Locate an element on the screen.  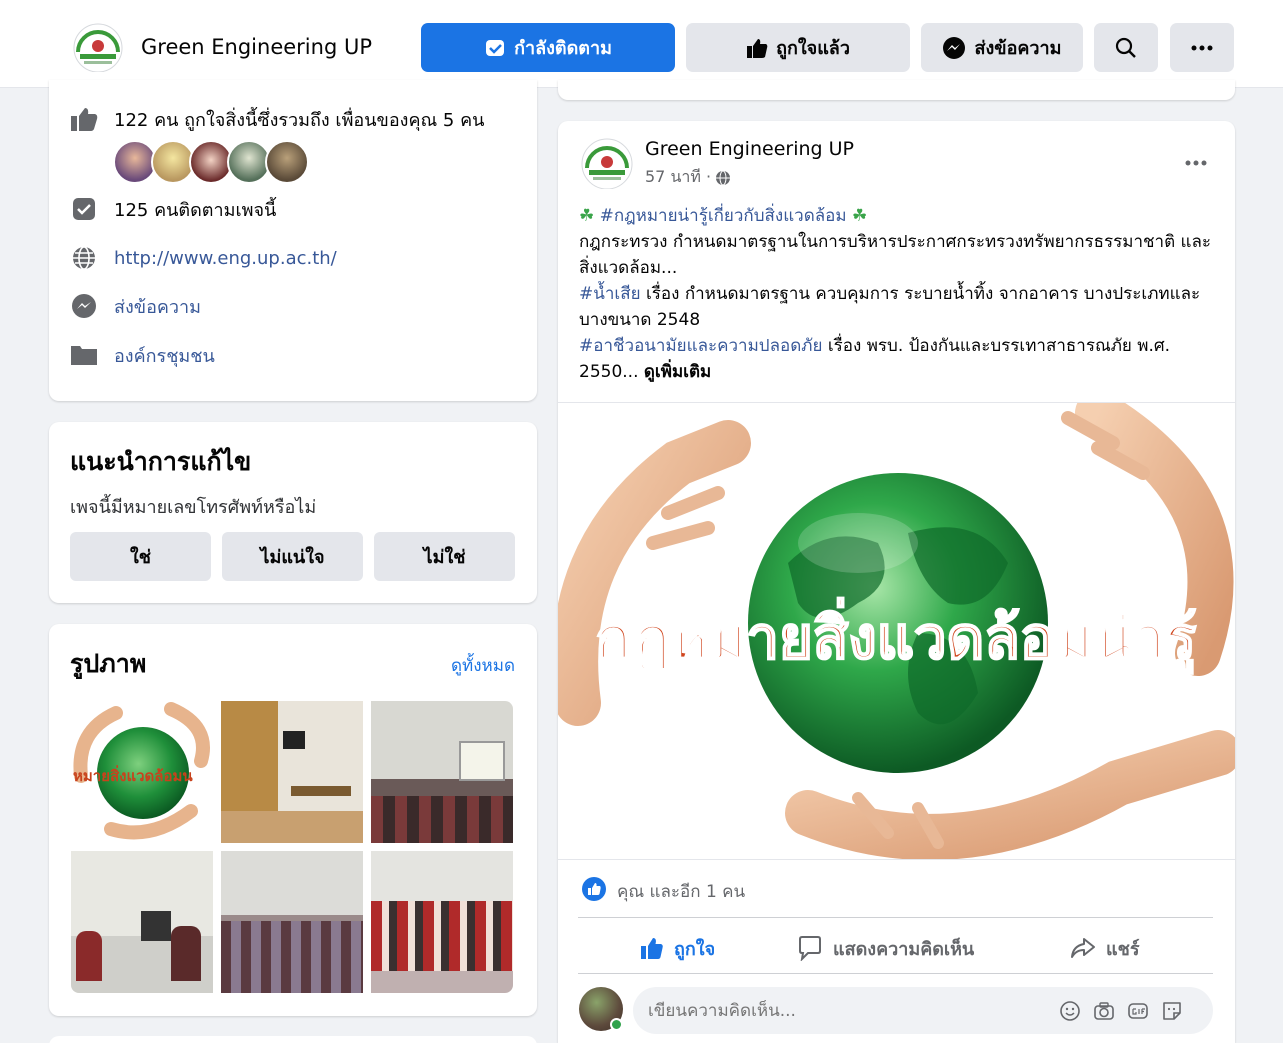
friend-avatar is located at coordinates (287, 162).